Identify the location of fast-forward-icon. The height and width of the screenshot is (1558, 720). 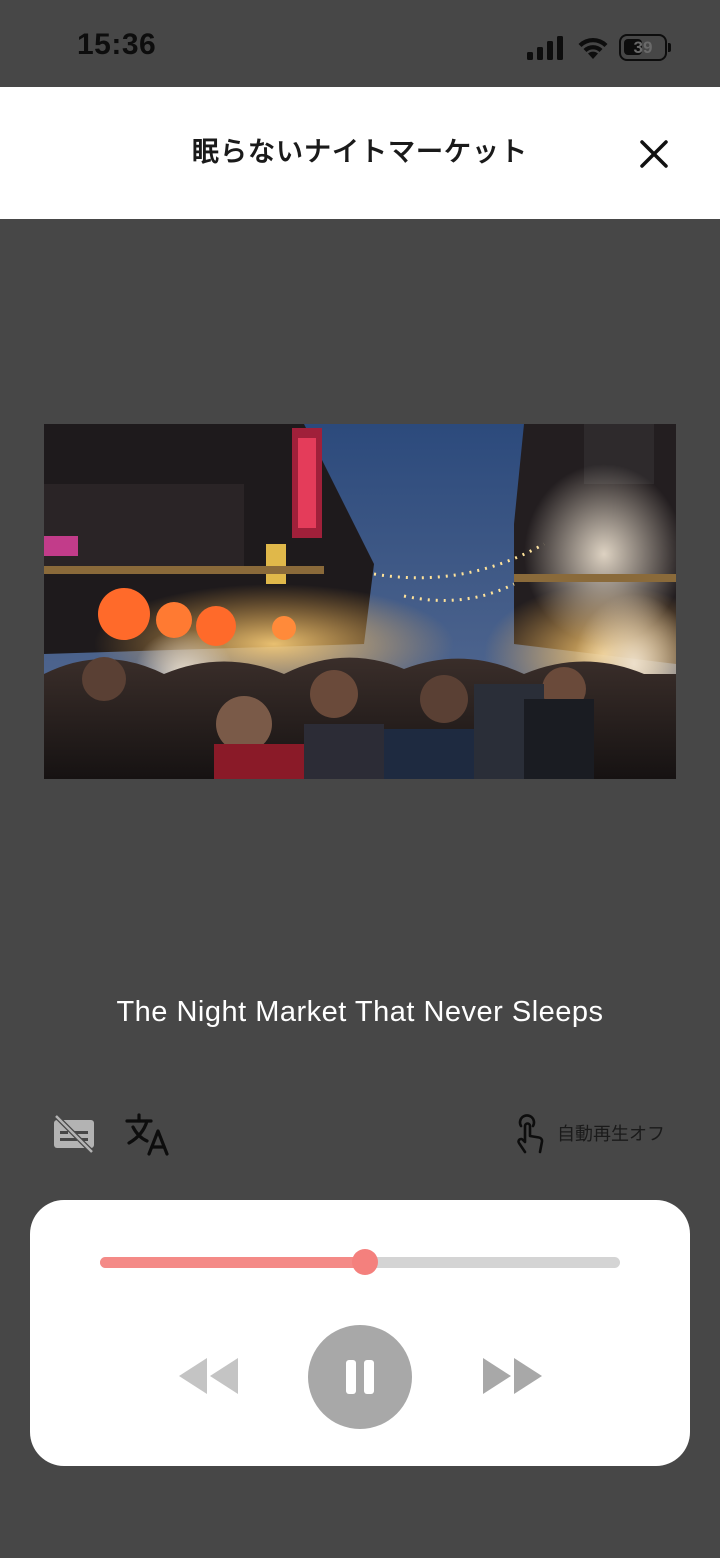
(512, 1376).